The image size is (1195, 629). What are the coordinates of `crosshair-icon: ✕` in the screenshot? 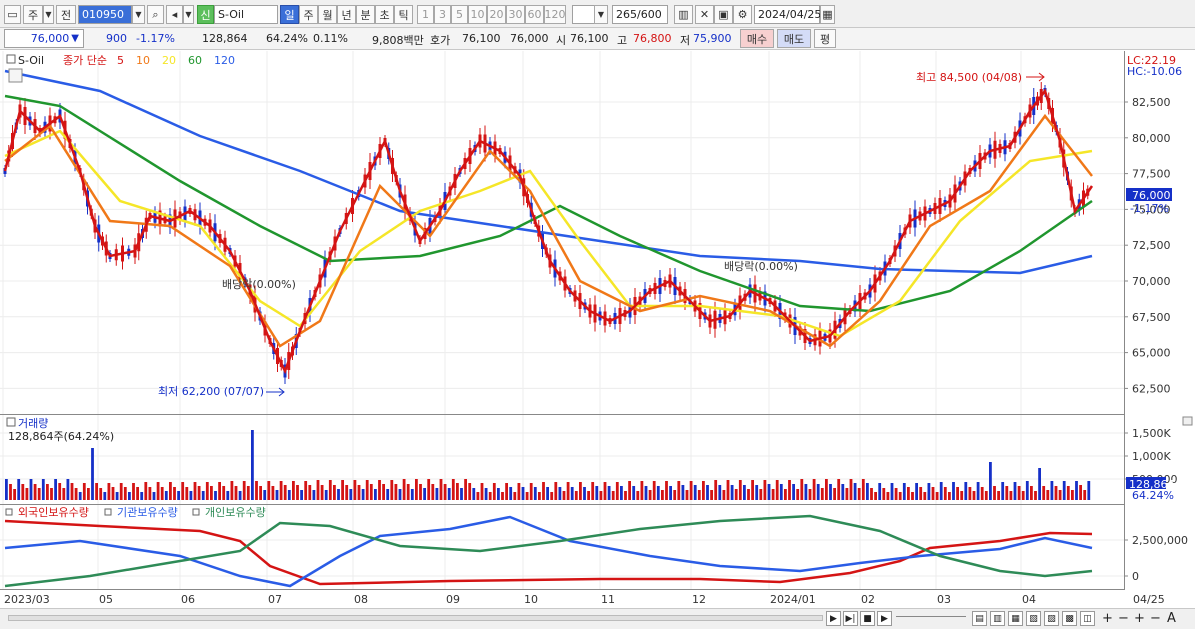 It's located at (704, 14).